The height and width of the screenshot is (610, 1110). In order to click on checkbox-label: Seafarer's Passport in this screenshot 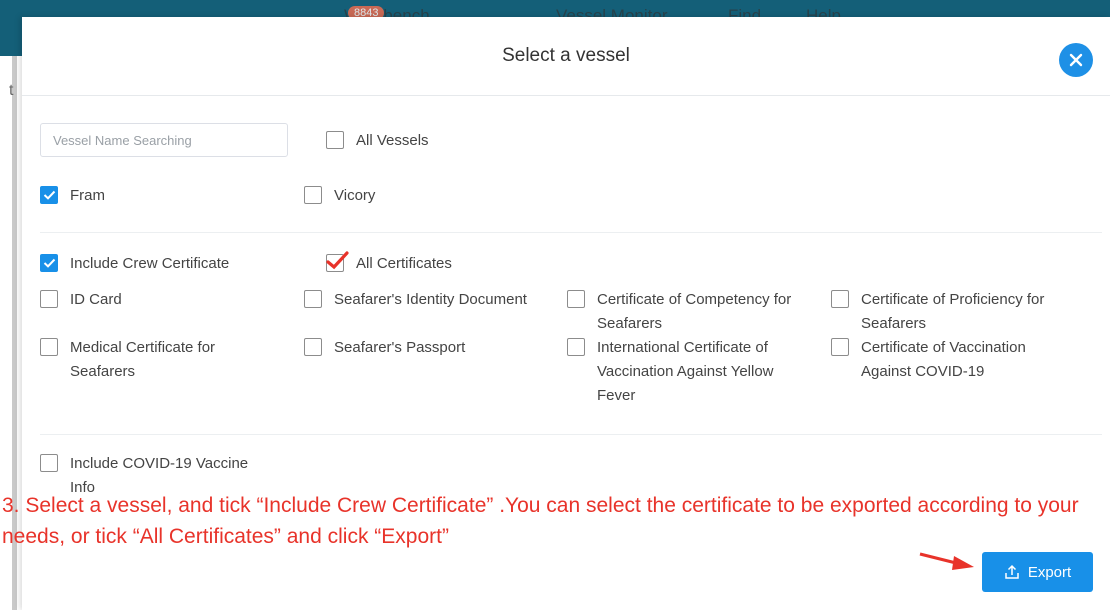, I will do `click(400, 347)`.